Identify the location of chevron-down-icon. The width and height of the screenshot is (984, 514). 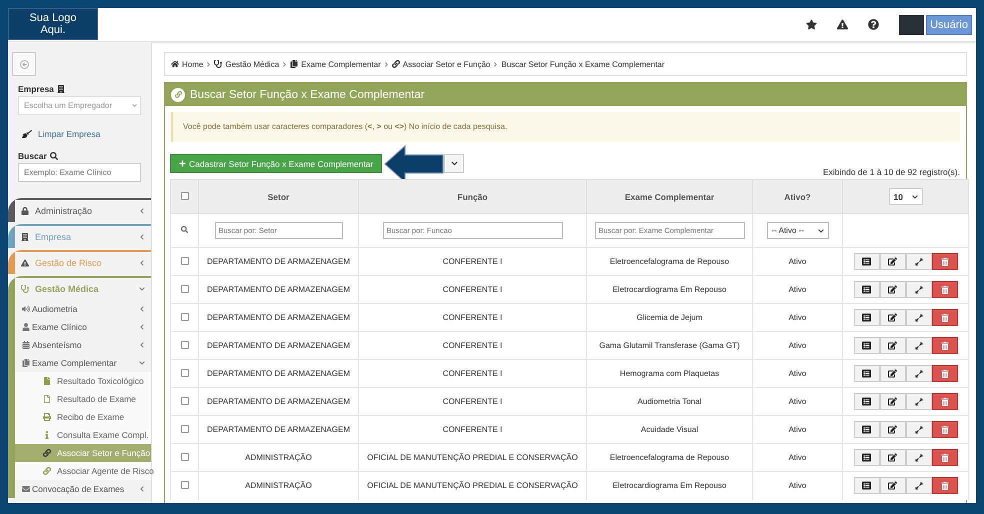
(454, 163).